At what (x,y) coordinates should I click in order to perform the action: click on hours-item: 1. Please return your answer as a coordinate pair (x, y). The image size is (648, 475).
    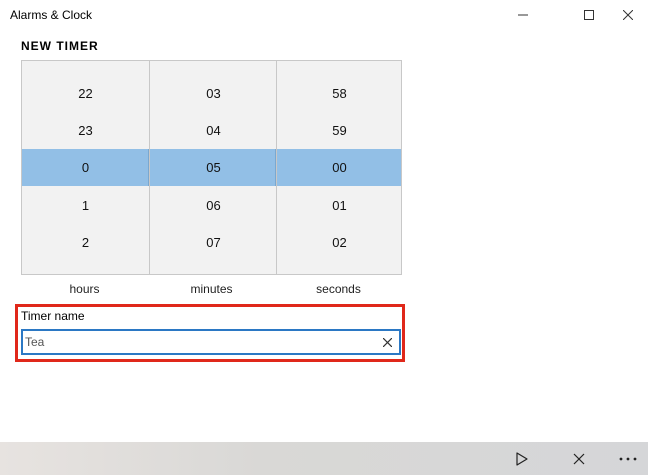
    Looking at the image, I should click on (85, 205).